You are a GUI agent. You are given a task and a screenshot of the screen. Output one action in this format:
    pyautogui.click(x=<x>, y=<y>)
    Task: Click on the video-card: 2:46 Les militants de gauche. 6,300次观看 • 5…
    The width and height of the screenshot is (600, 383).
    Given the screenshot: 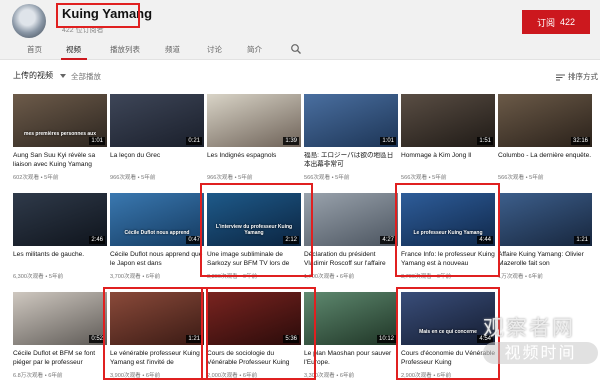 What is the action you would take?
    pyautogui.click(x=60, y=237)
    